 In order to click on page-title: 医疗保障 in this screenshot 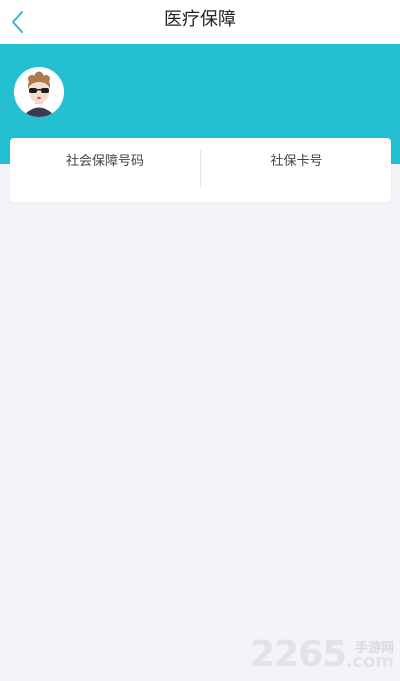, I will do `click(200, 19)`.